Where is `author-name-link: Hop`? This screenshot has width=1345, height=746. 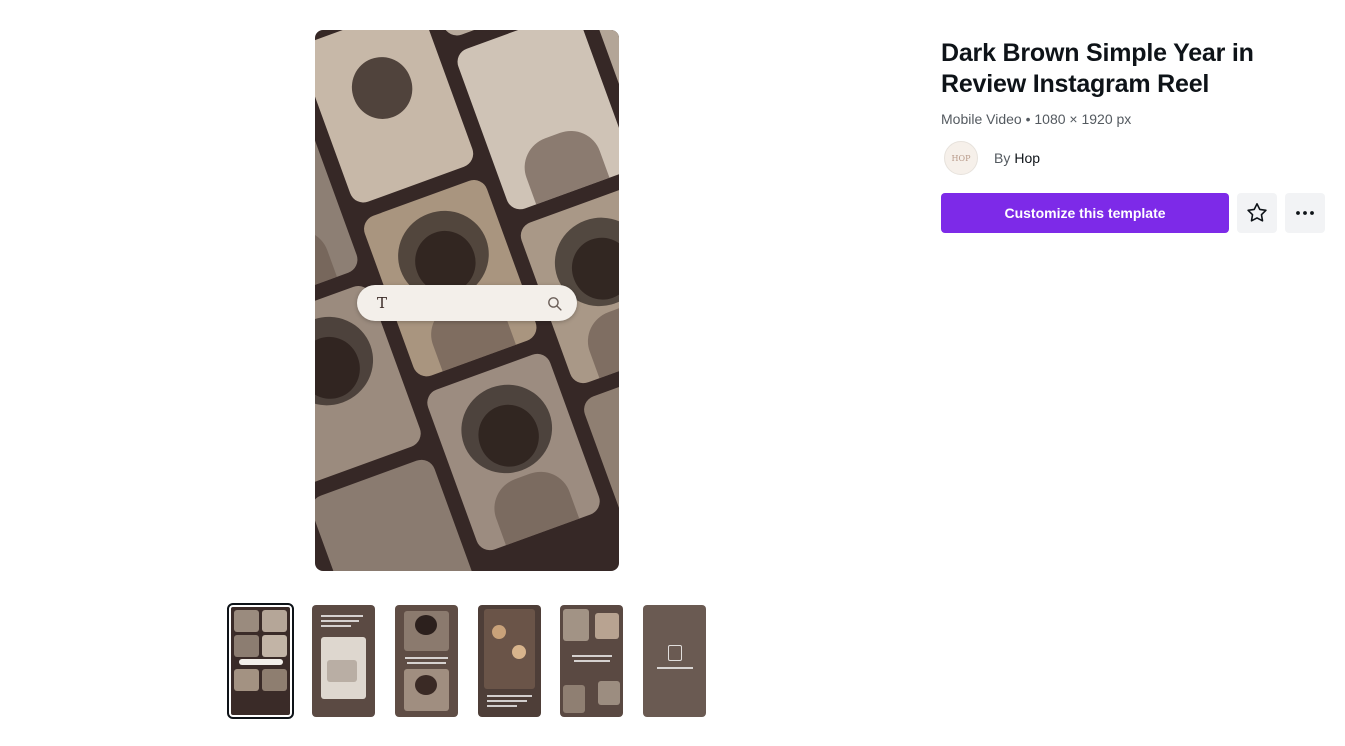
author-name-link: Hop is located at coordinates (1027, 158).